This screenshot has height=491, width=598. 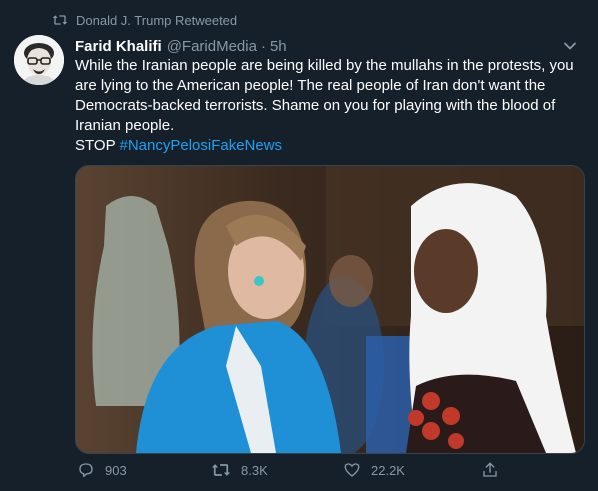 I want to click on share-icon, so click(x=490, y=470).